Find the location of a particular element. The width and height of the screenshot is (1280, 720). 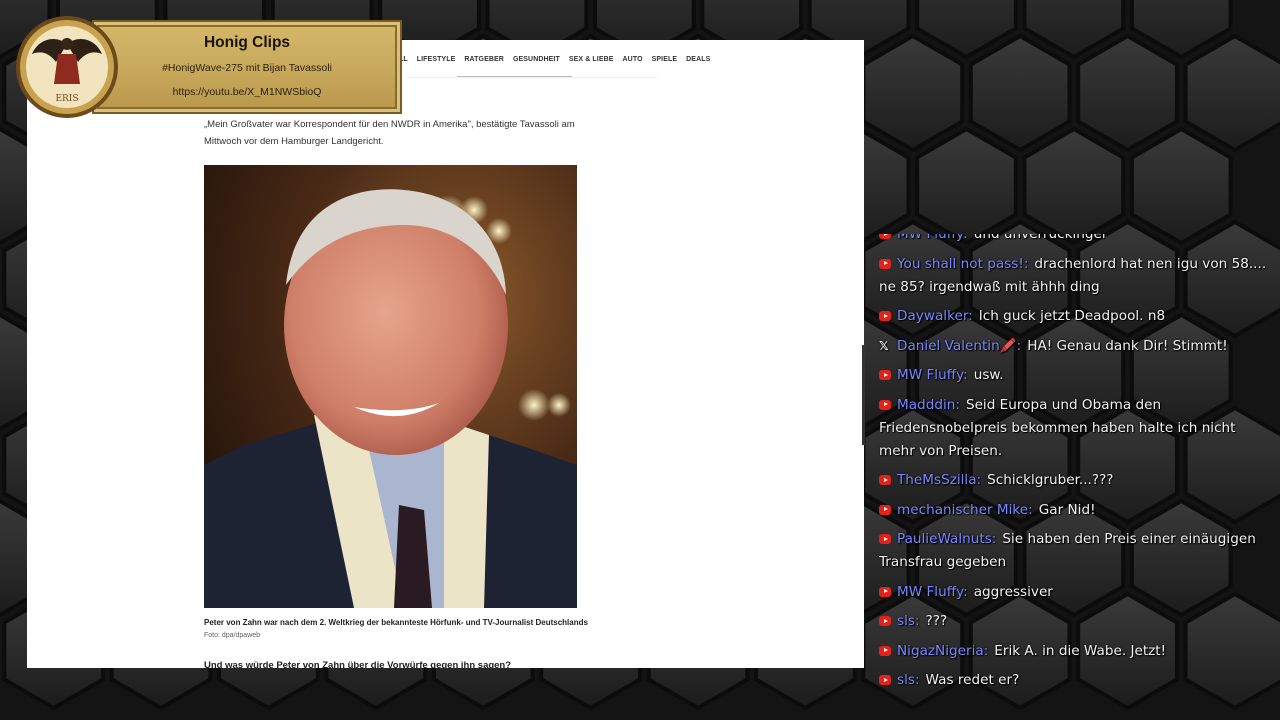

svg-text: ERIS is located at coordinates (66, 99).